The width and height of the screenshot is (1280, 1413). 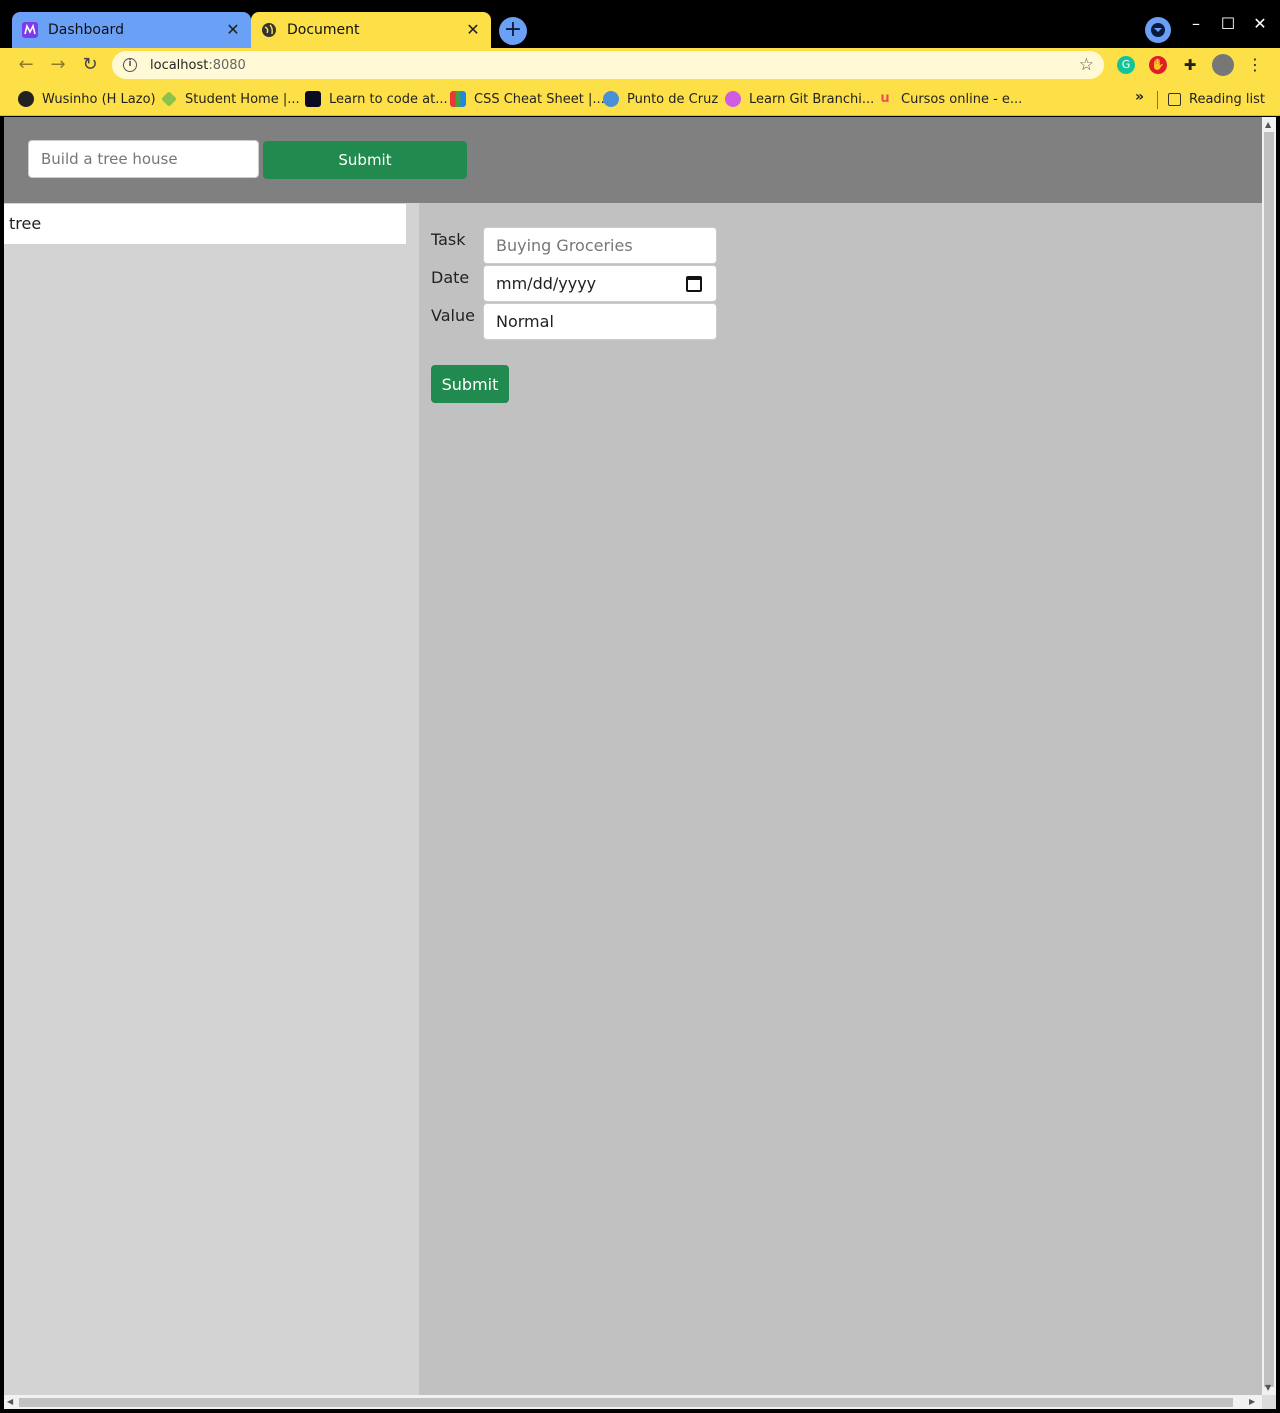 I want to click on extensions-puzzle-icon: ✚, so click(x=1190, y=65).